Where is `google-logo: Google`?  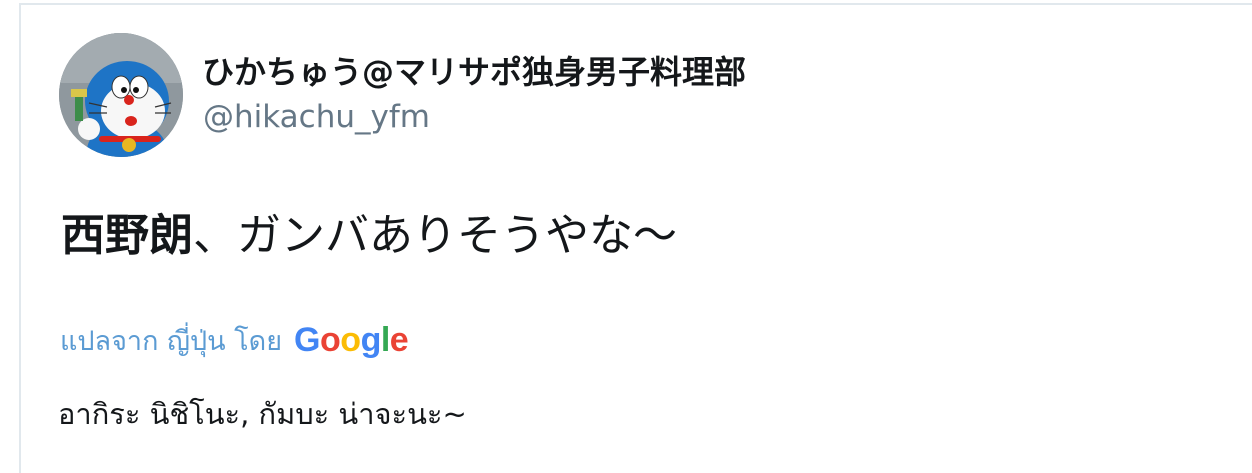
google-logo: Google is located at coordinates (351, 340).